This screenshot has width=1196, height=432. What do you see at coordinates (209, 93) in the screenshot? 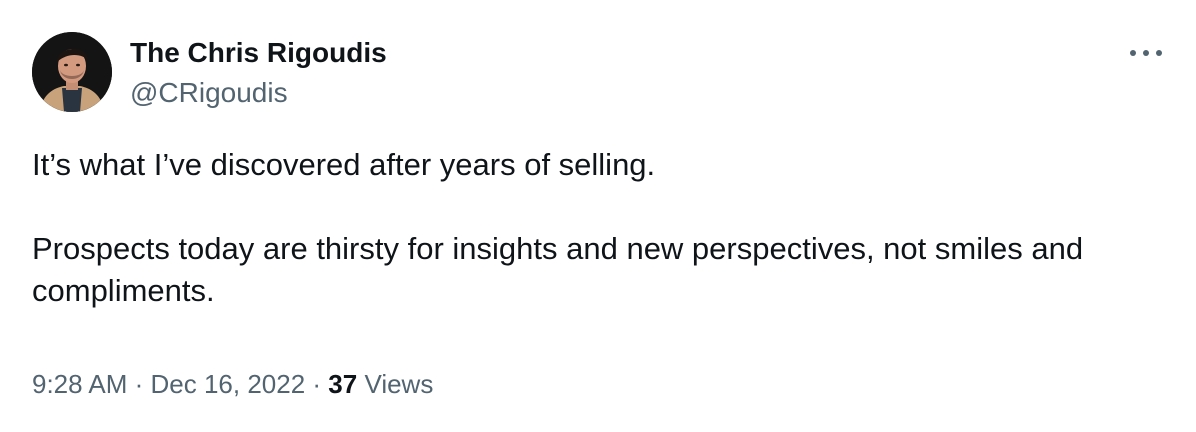
I see `author-handle: @CRigoudis` at bounding box center [209, 93].